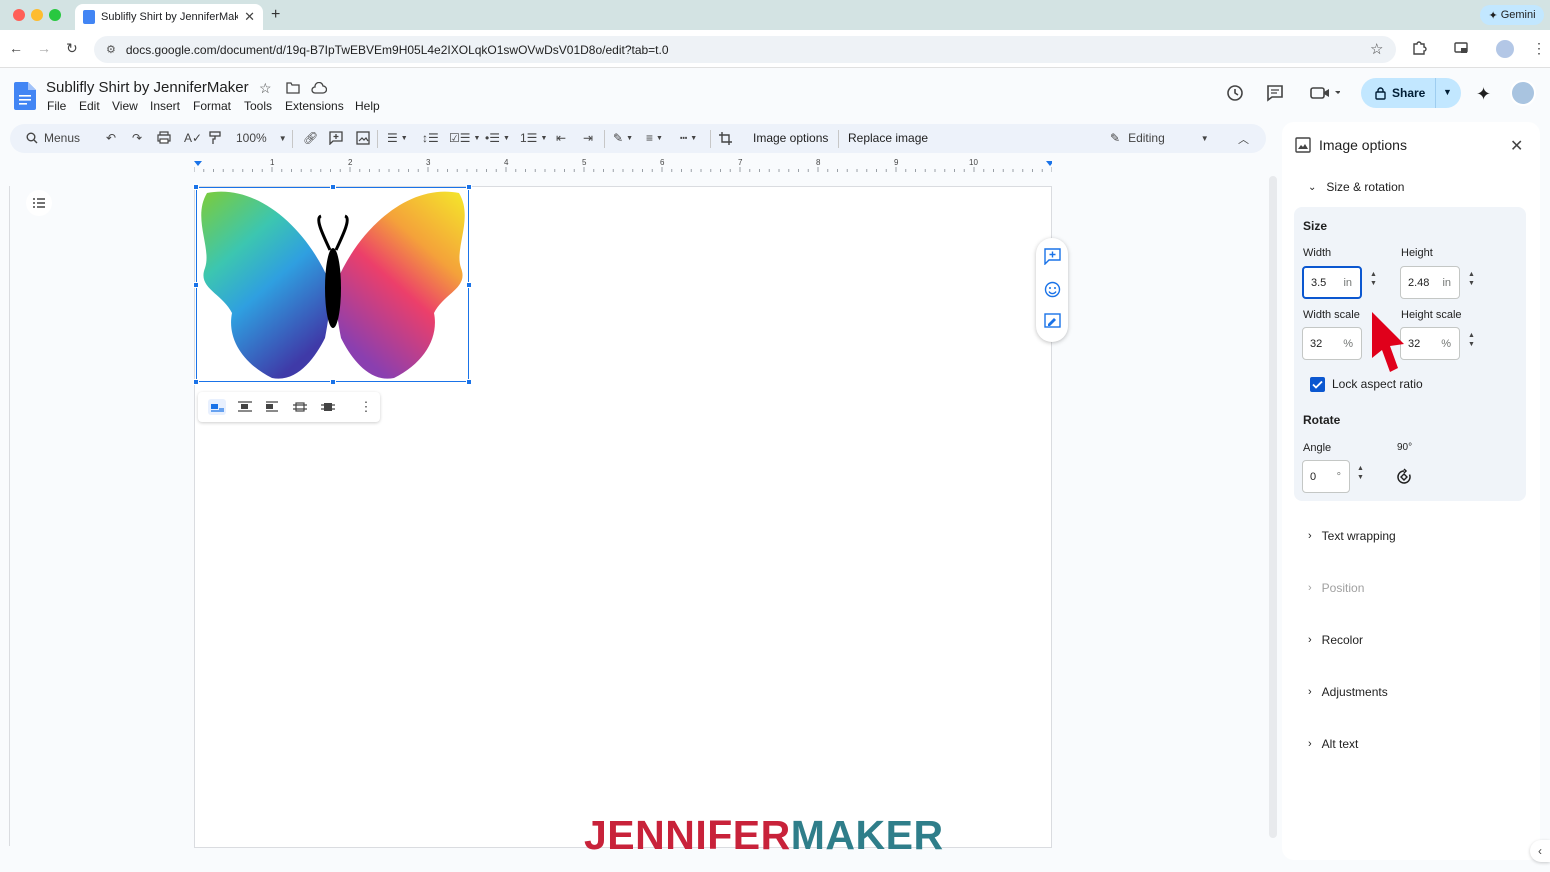 The width and height of the screenshot is (1550, 872). Describe the element at coordinates (1360, 473) in the screenshot. I see `angle-stepper: ▲ ▼` at that location.